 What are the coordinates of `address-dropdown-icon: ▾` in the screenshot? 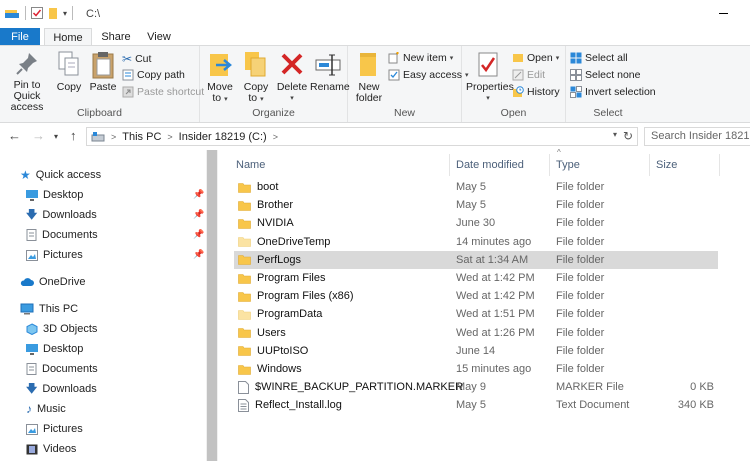 It's located at (615, 134).